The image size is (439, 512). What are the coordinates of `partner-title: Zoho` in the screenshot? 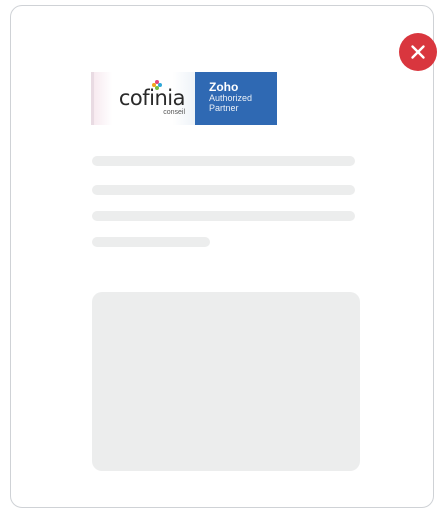 It's located at (224, 87).